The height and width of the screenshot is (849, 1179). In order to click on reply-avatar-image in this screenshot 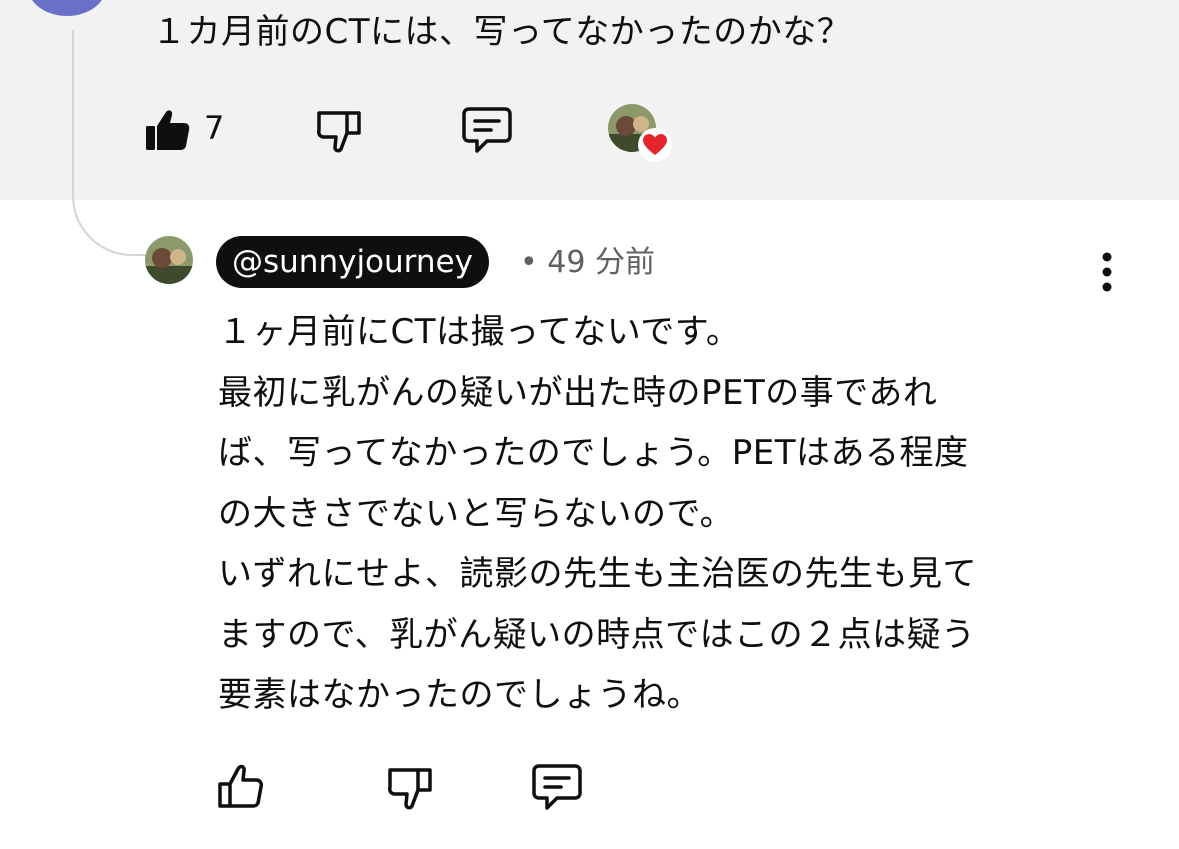, I will do `click(169, 260)`.